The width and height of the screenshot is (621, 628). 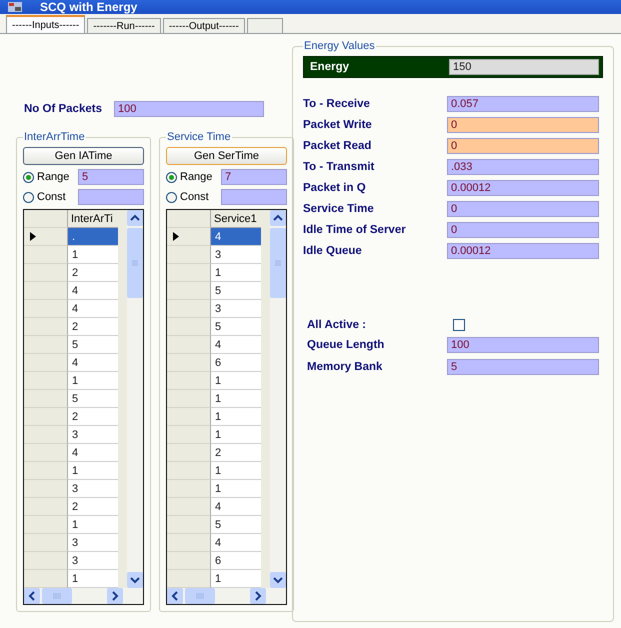 What do you see at coordinates (346, 345) in the screenshot?
I see `field-label: Queue Length` at bounding box center [346, 345].